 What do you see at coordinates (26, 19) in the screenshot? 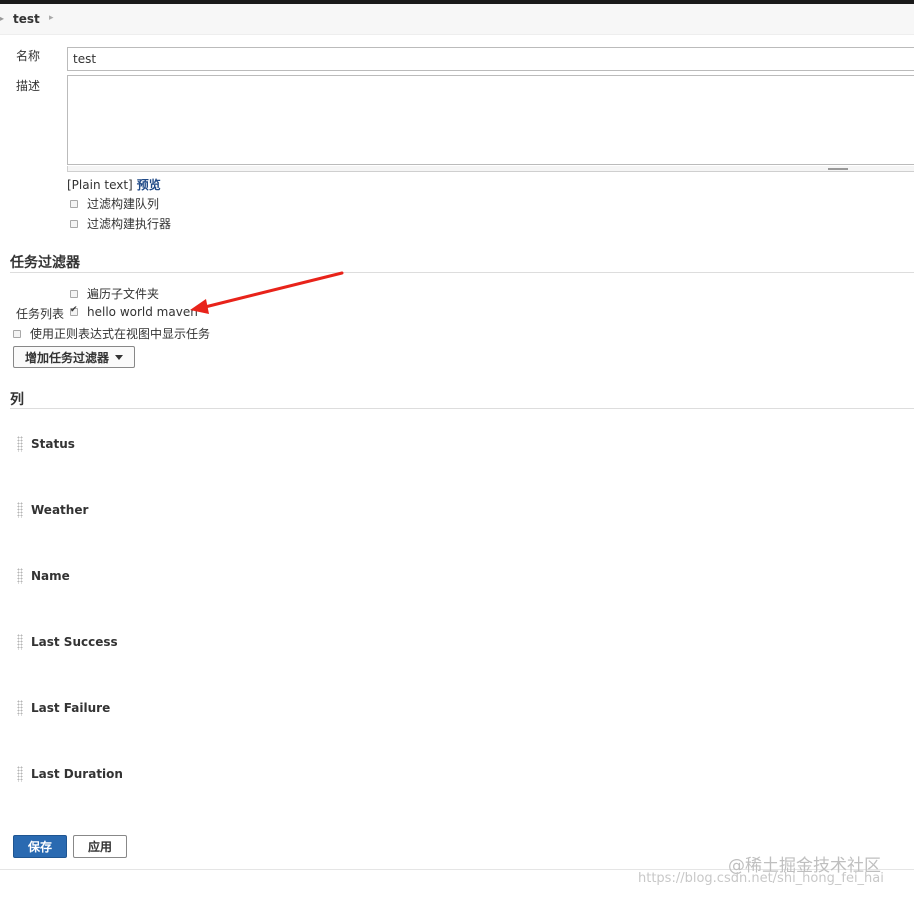
I see `breadcrumb-item-test: test` at bounding box center [26, 19].